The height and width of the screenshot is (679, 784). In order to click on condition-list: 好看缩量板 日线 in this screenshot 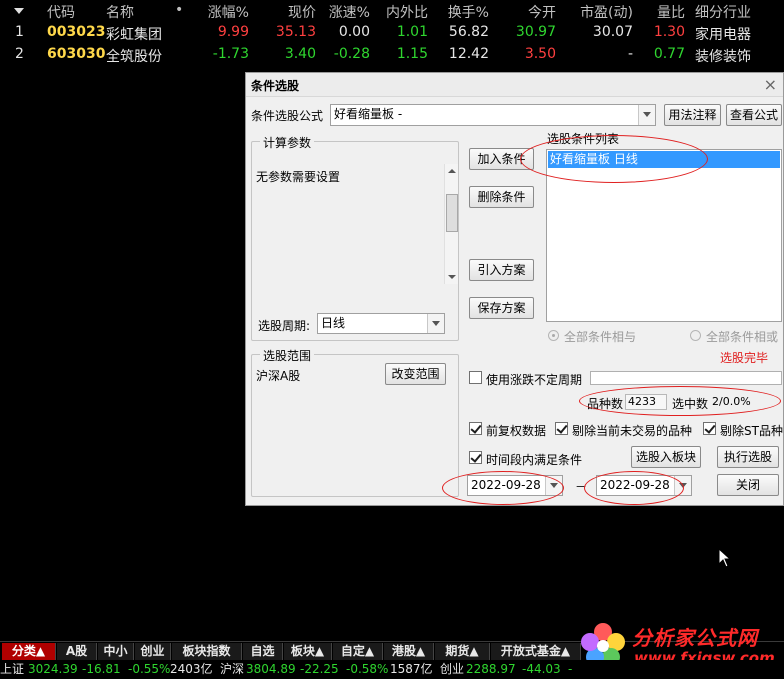, I will do `click(664, 235)`.